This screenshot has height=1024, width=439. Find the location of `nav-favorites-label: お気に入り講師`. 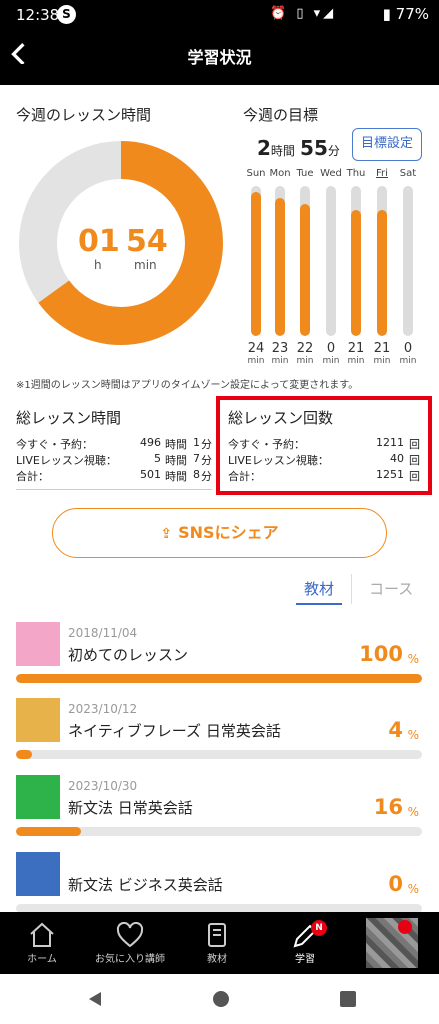

nav-favorites-label: お気に入り講師 is located at coordinates (130, 959).